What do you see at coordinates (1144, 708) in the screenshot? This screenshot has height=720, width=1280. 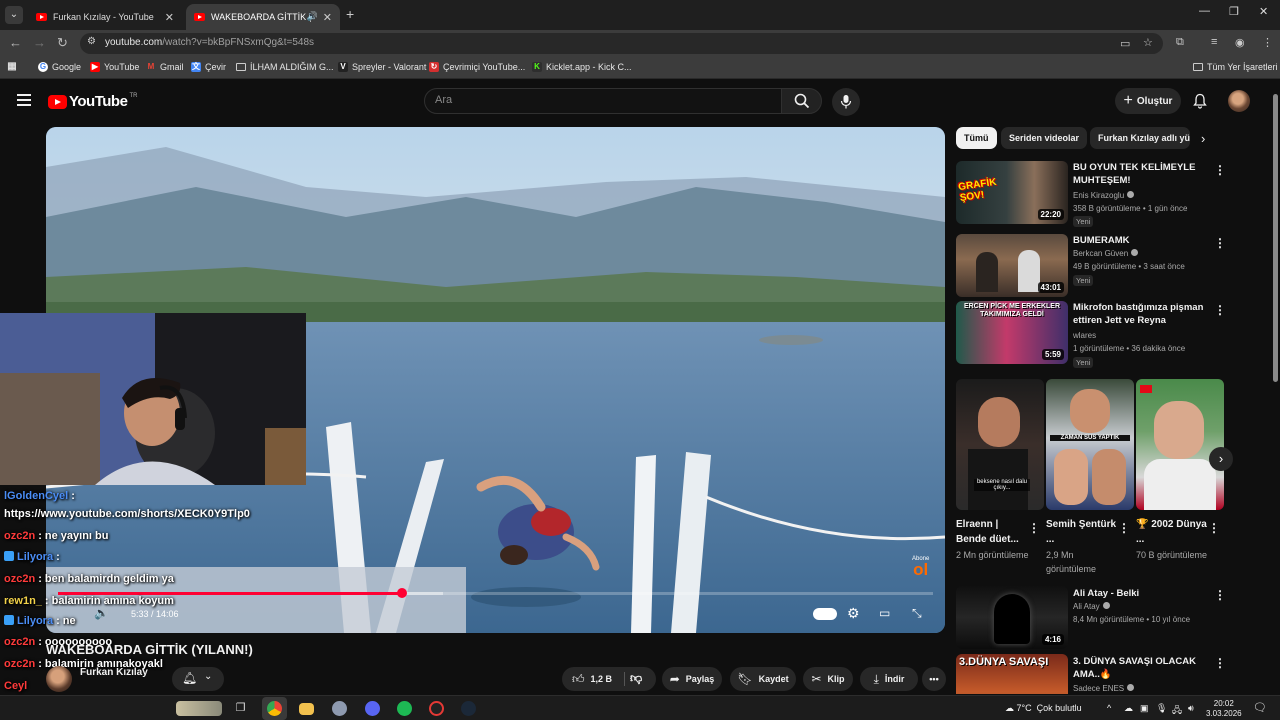 I see `tray-app-icon: ▣` at bounding box center [1144, 708].